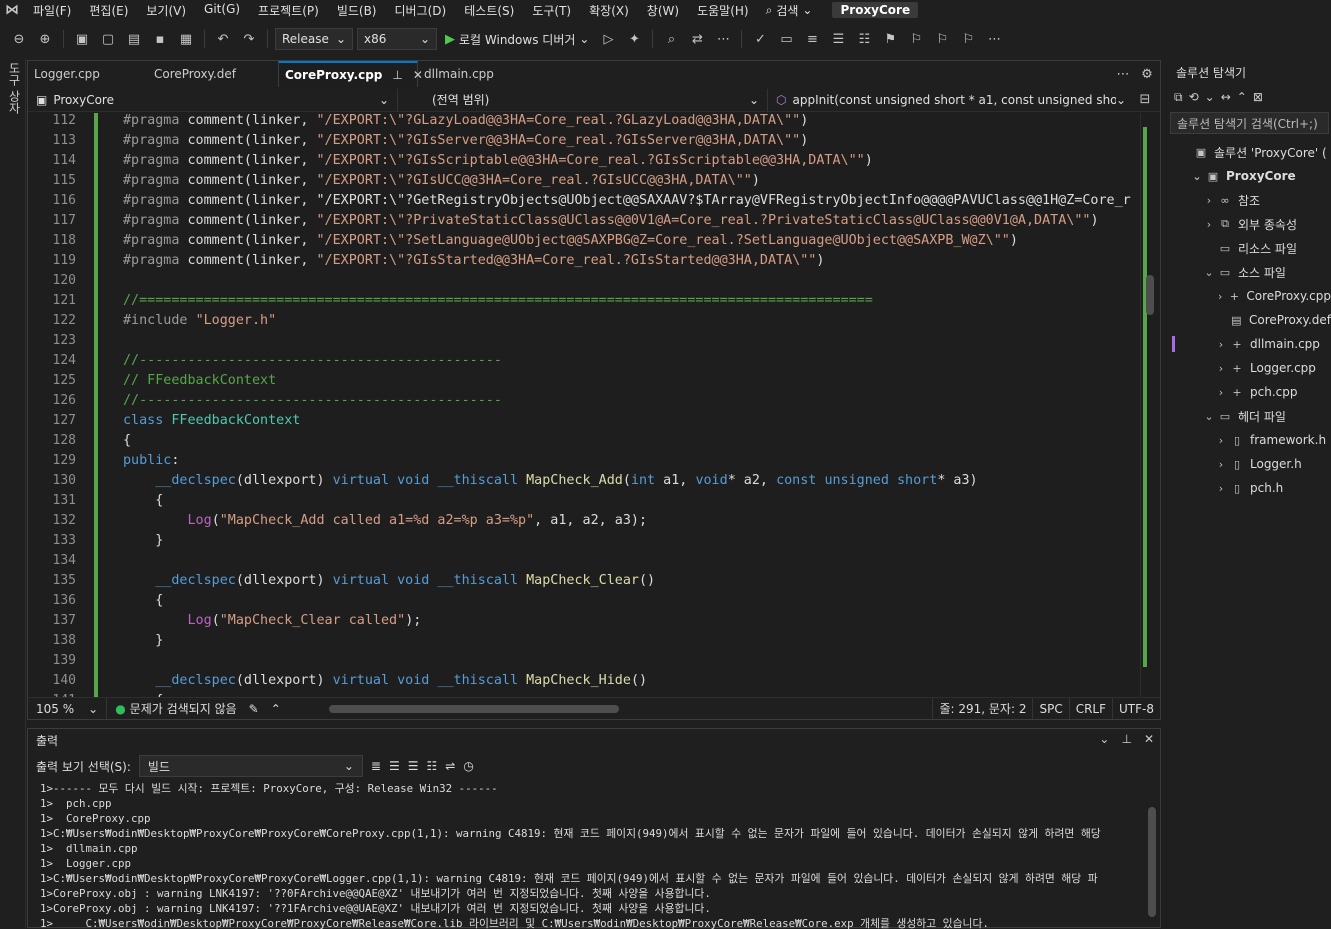 Image resolution: width=1331 pixels, height=929 pixels. I want to click on comment-icon: ▭, so click(786, 39).